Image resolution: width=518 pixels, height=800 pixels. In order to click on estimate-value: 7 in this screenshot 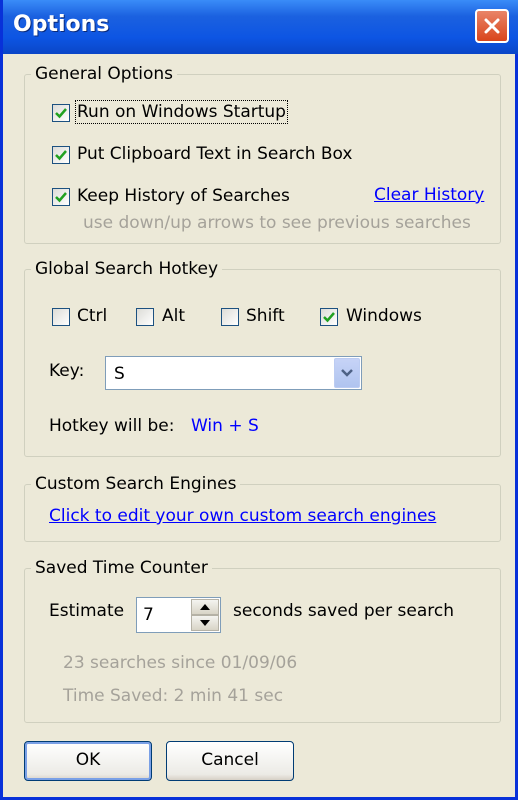, I will do `click(148, 615)`.